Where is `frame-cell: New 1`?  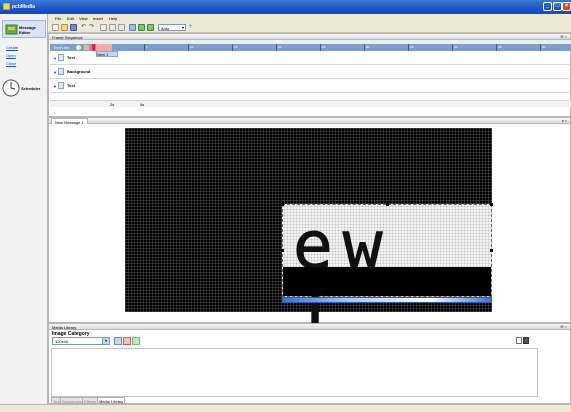 frame-cell: New 1 is located at coordinates (107, 54).